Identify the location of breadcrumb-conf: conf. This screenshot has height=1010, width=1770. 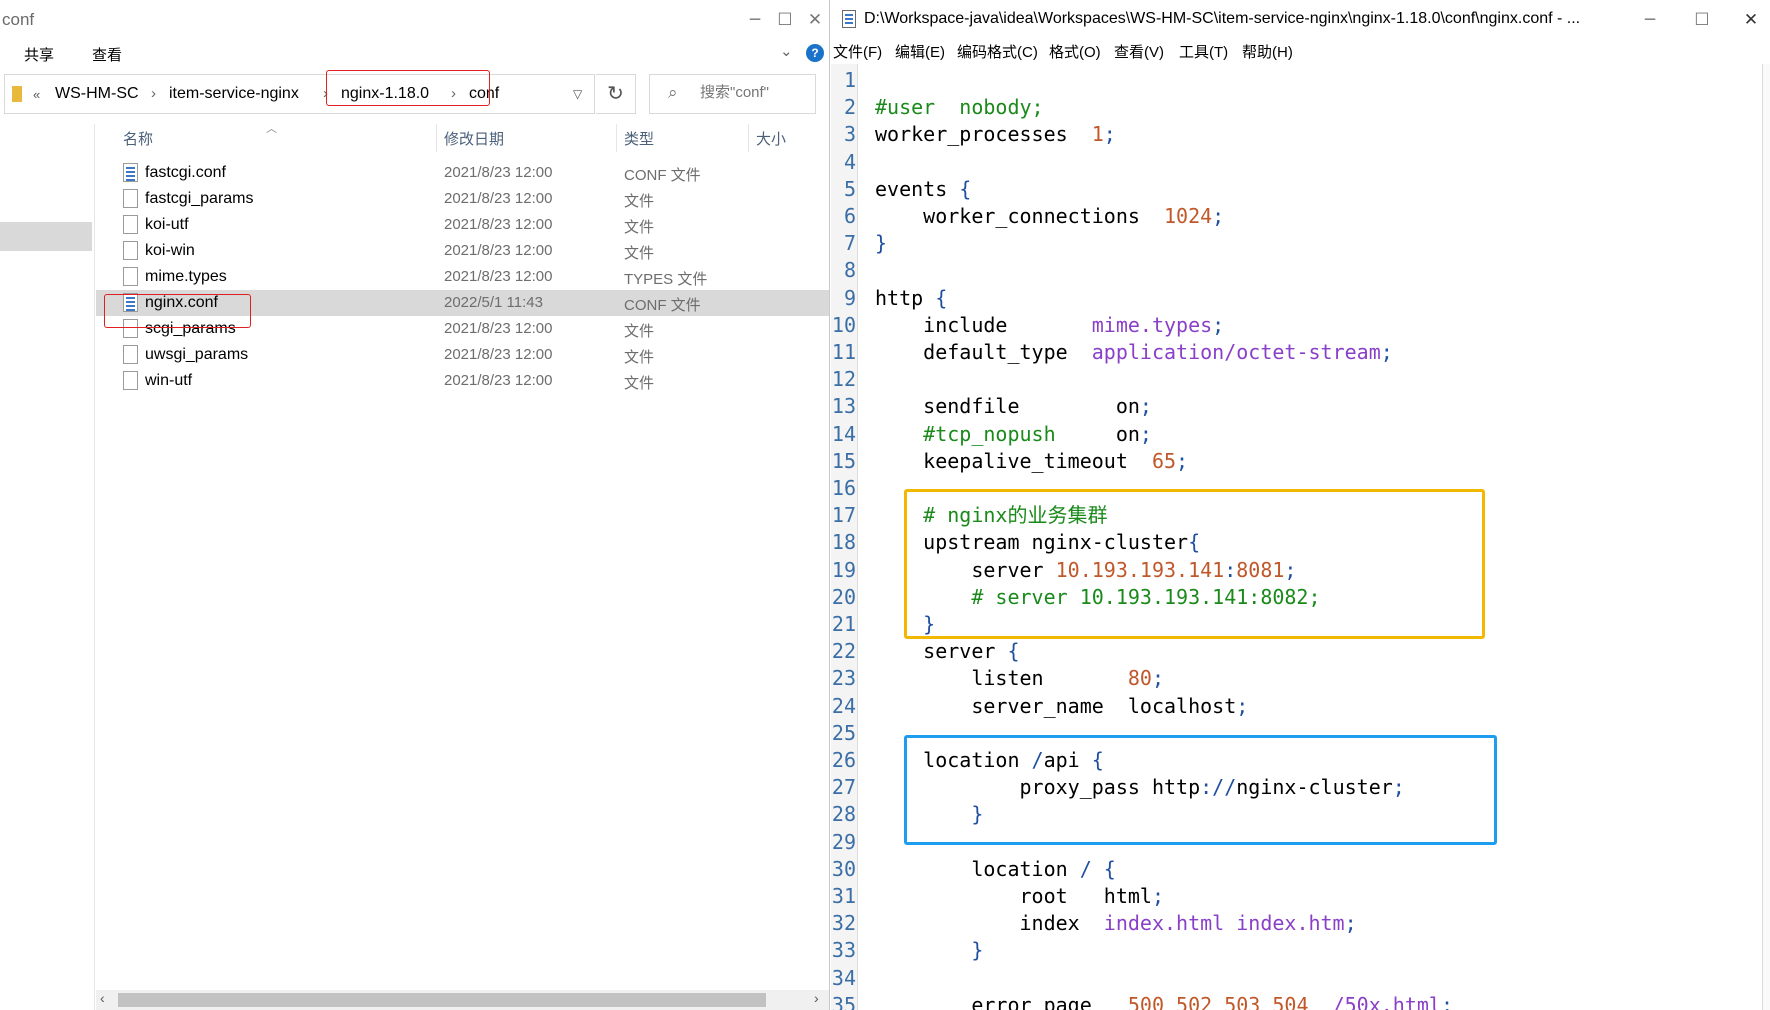
(484, 94).